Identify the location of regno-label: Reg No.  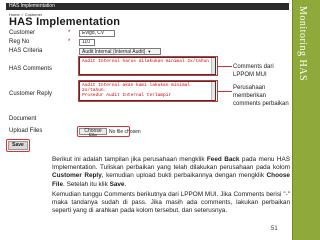
(19, 42).